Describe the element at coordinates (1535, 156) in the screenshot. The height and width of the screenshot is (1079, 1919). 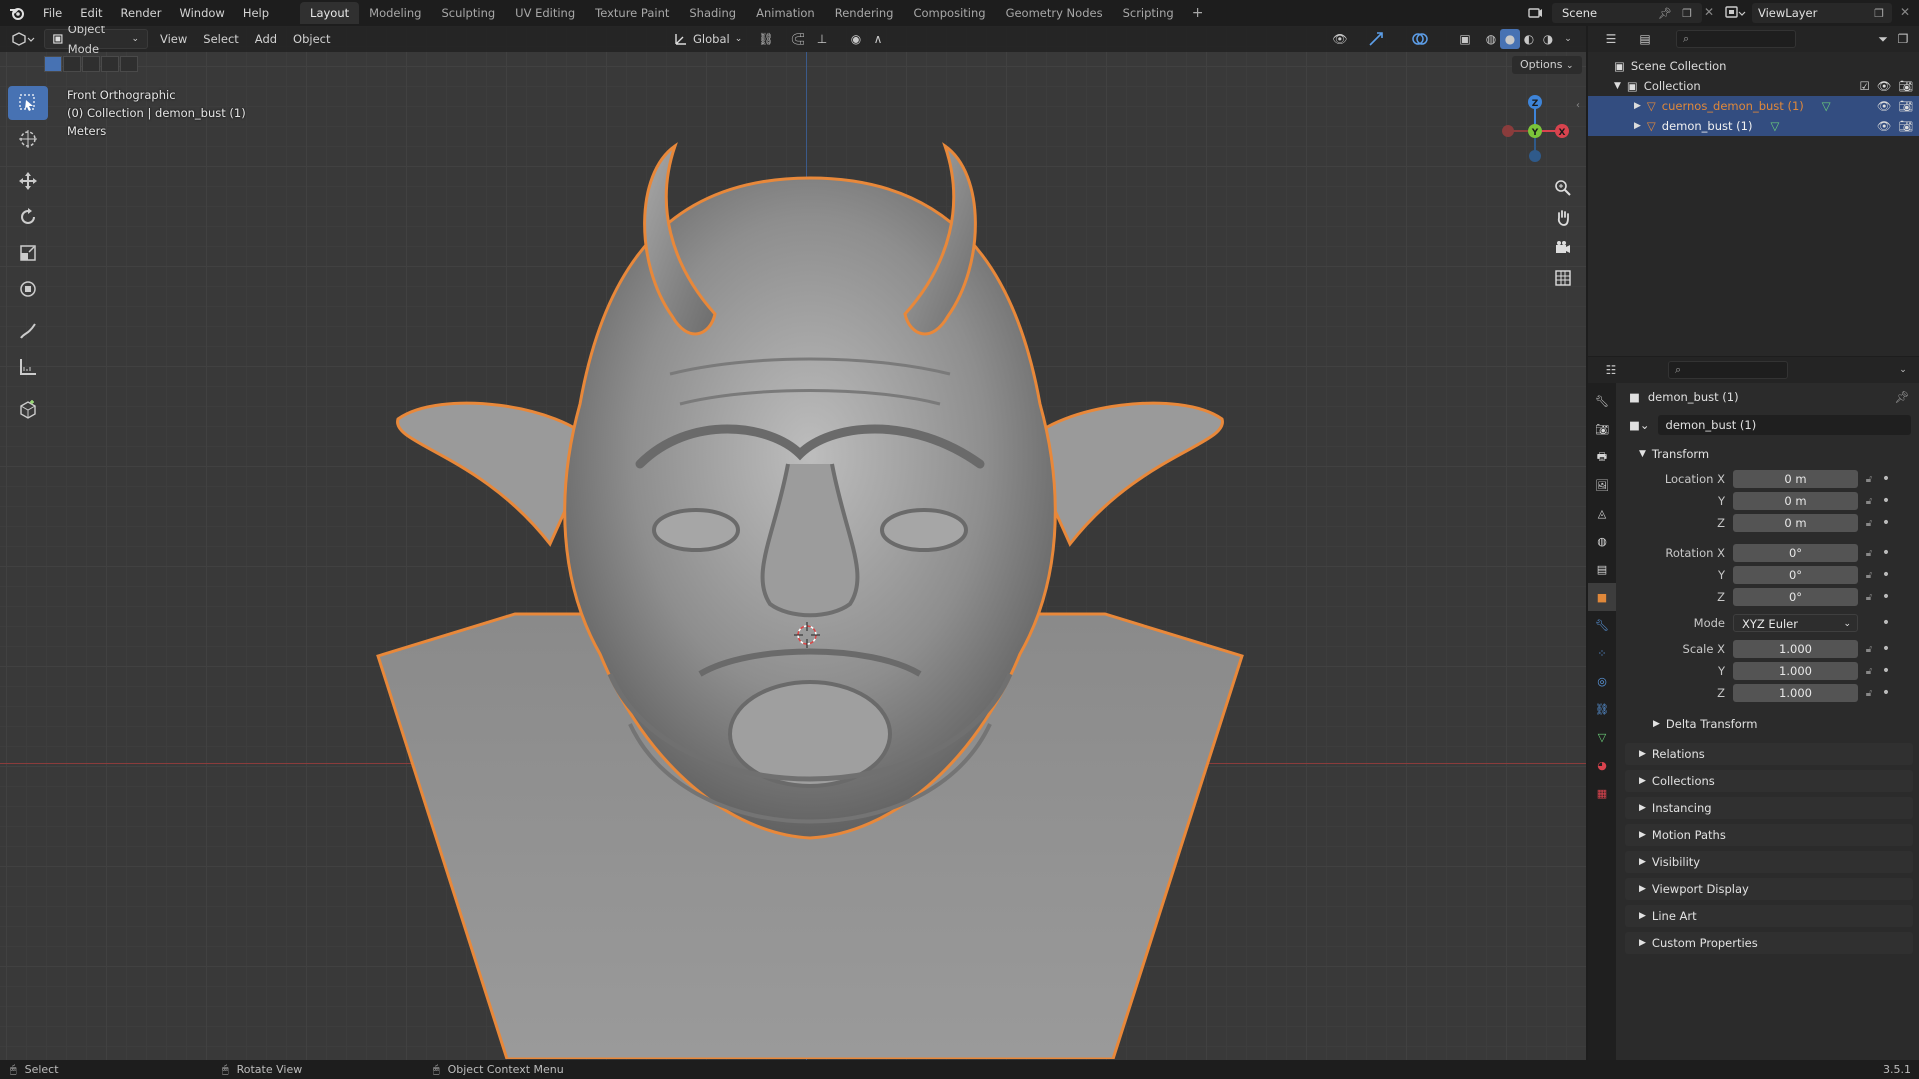
I see `gizmo-neg-z-axis` at that location.